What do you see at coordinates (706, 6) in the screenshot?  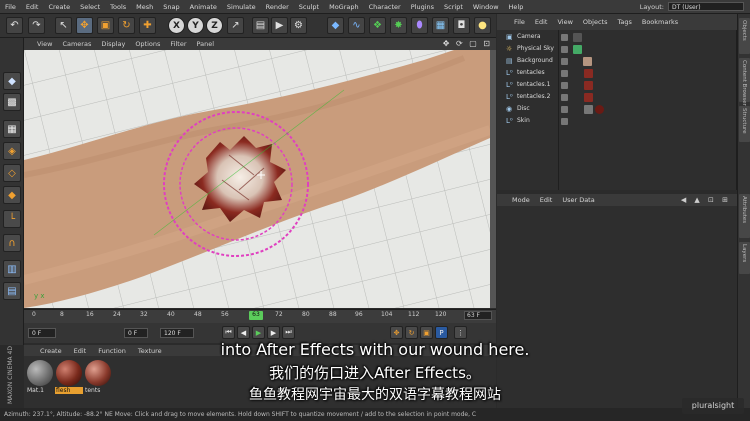 I see `layout-dropdown: DT (User)` at bounding box center [706, 6].